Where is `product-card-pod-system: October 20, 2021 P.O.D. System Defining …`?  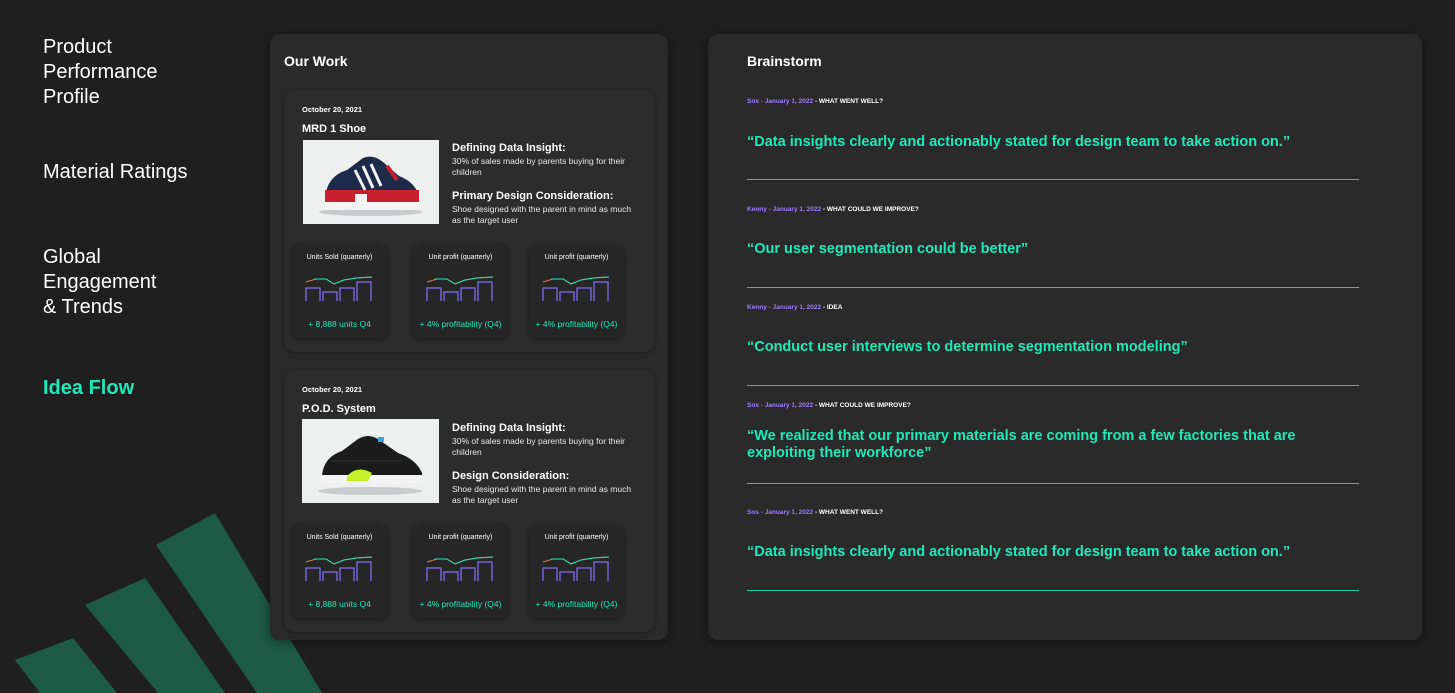
product-card-pod-system: October 20, 2021 P.O.D. System Defining … is located at coordinates (469, 501).